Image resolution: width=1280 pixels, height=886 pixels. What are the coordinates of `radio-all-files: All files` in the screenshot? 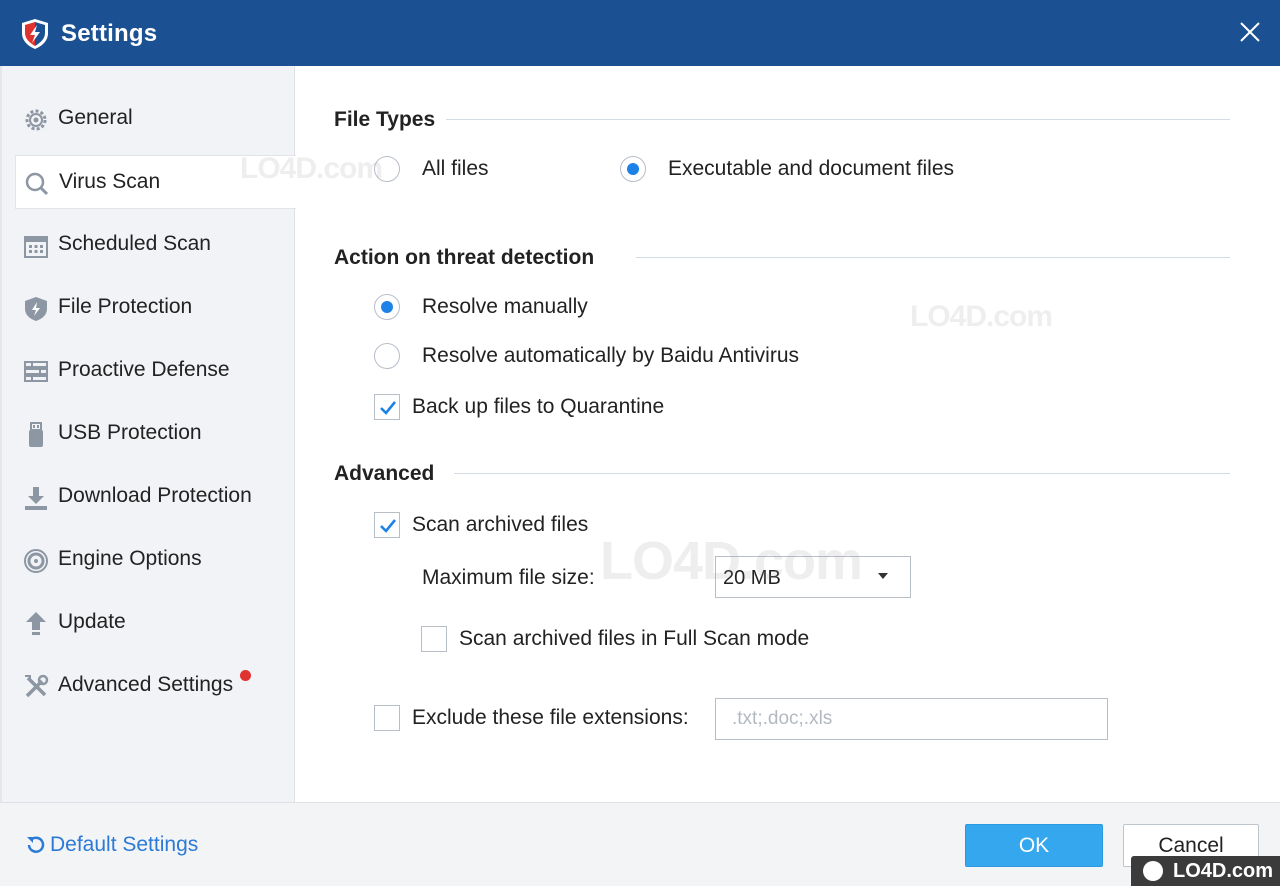 It's located at (431, 169).